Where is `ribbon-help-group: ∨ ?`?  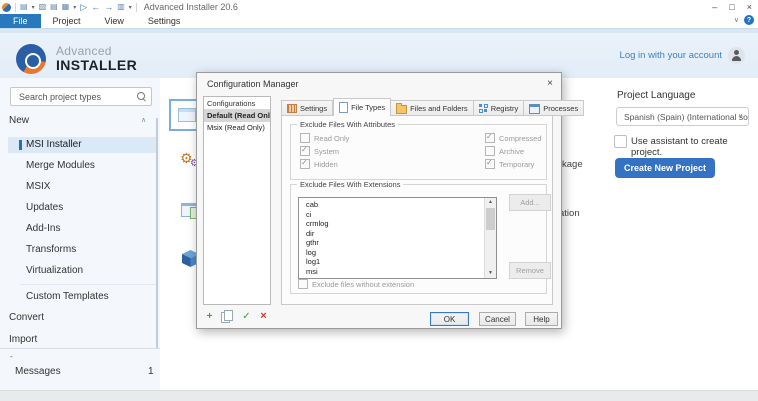
ribbon-help-group: ∨ ? is located at coordinates (744, 20).